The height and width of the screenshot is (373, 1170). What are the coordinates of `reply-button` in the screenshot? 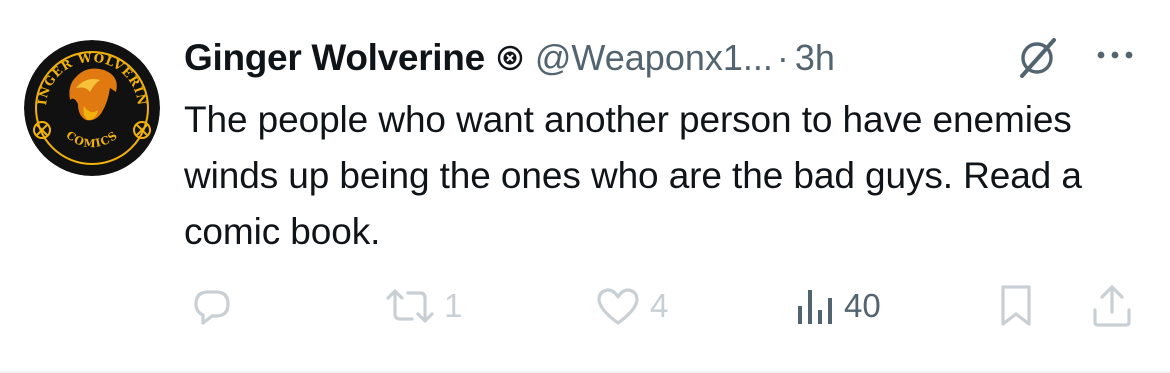 It's located at (216, 306).